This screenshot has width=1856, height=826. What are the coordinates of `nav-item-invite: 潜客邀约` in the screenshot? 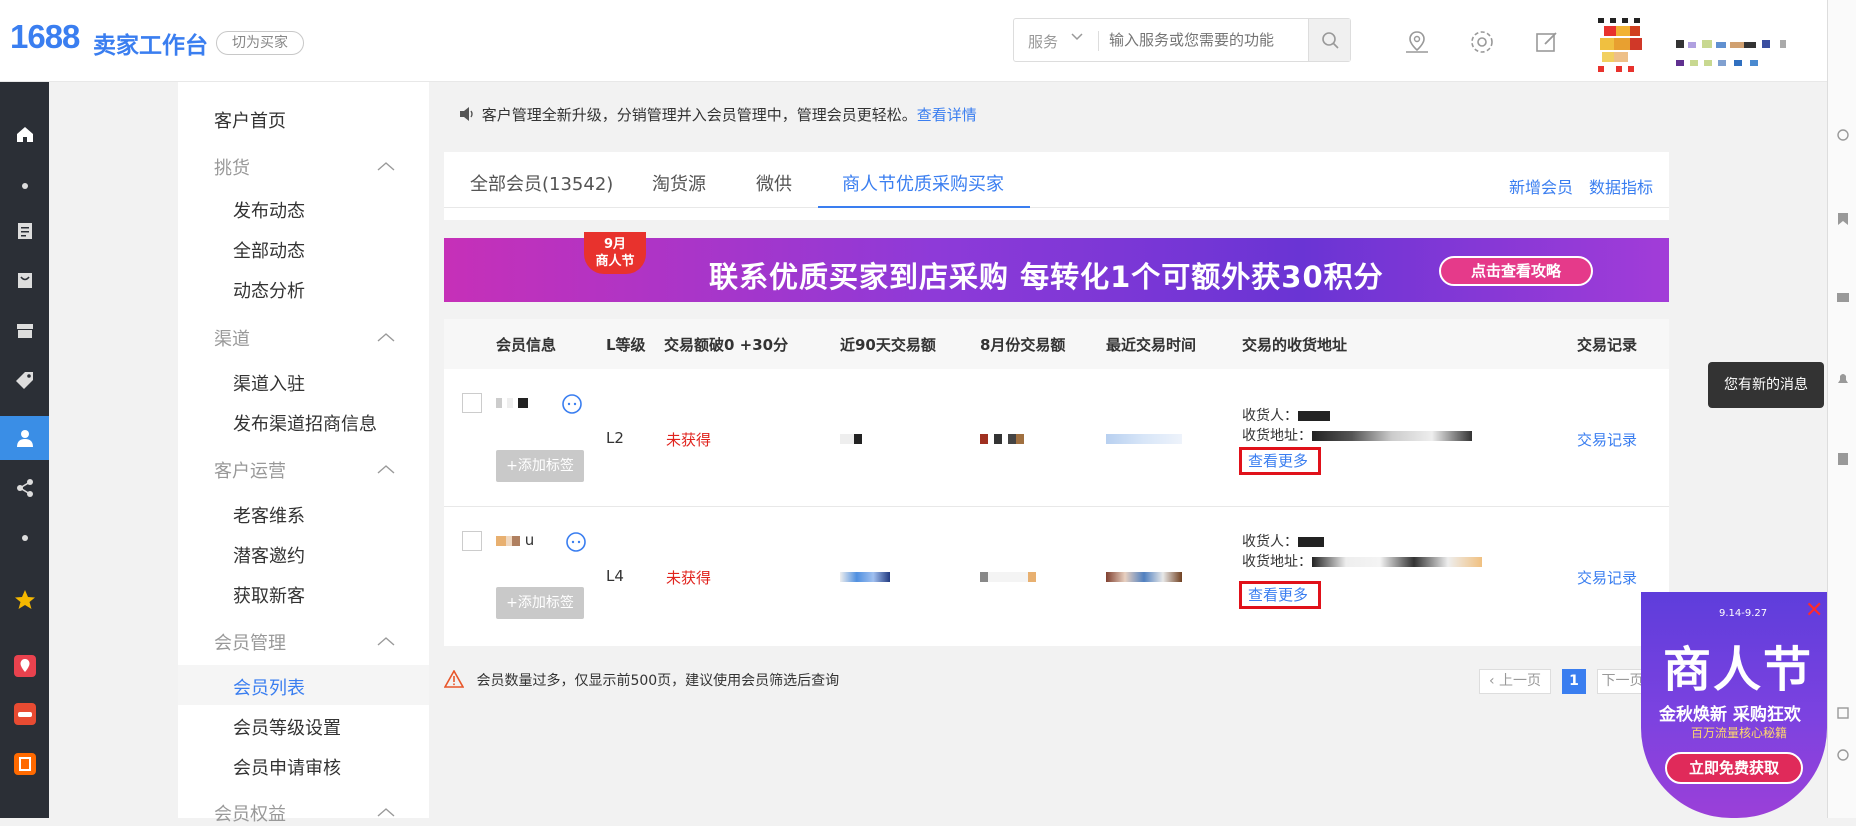 It's located at (269, 555).